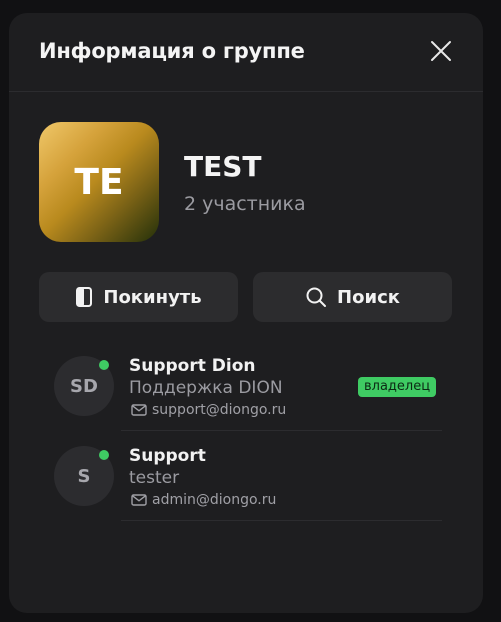 This screenshot has width=501, height=622. I want to click on member-name: Support Dion, so click(192, 366).